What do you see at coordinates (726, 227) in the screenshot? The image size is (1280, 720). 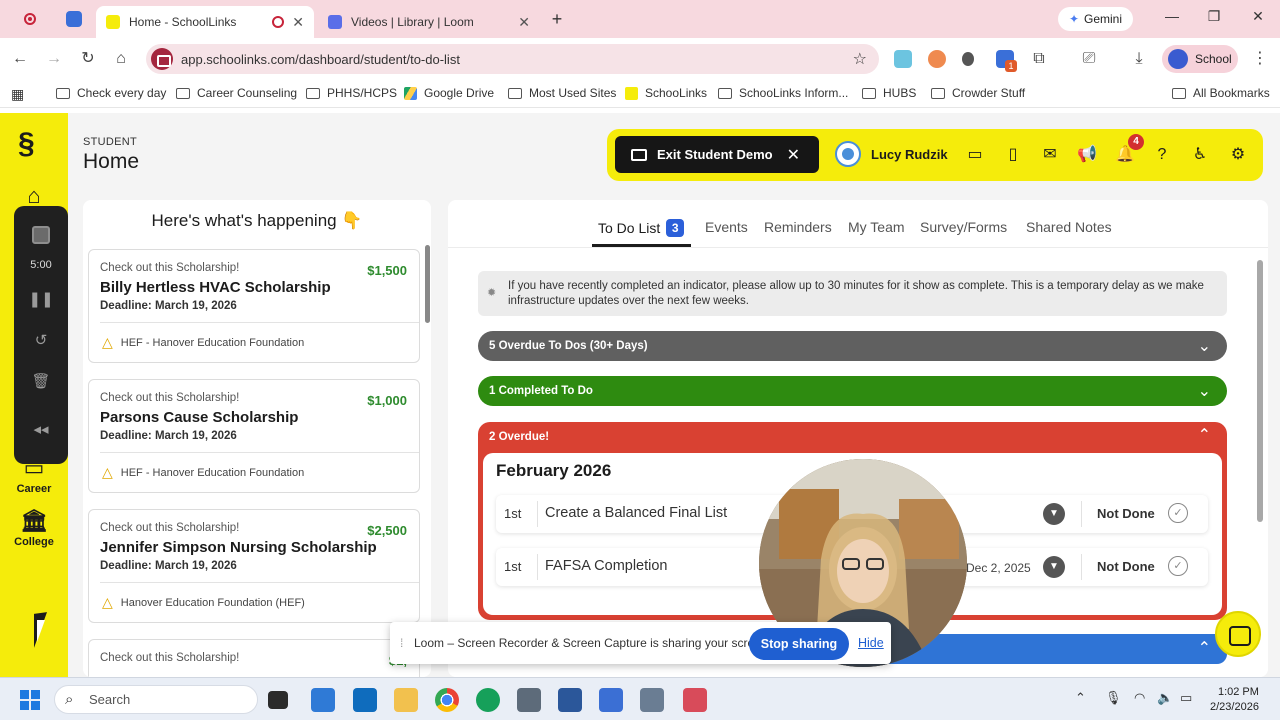 I see `tab-events: Events` at bounding box center [726, 227].